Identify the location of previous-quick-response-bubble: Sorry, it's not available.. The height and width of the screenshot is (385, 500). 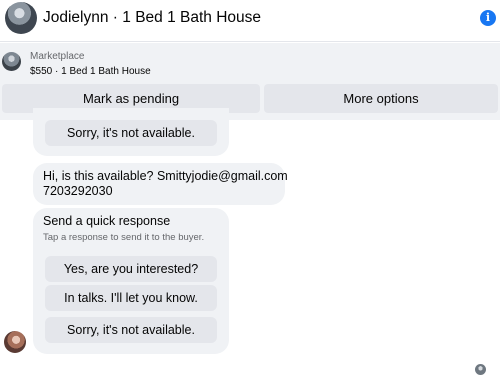
(131, 132).